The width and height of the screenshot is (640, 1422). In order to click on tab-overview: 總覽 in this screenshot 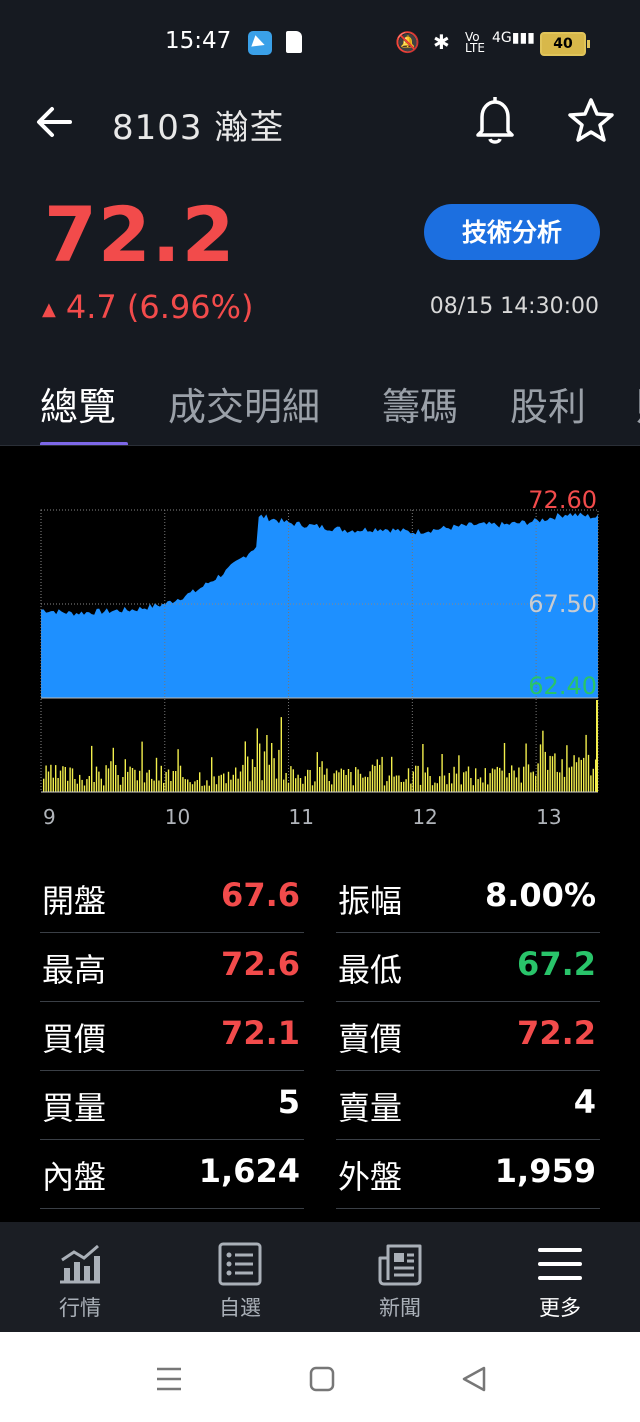, I will do `click(78, 403)`.